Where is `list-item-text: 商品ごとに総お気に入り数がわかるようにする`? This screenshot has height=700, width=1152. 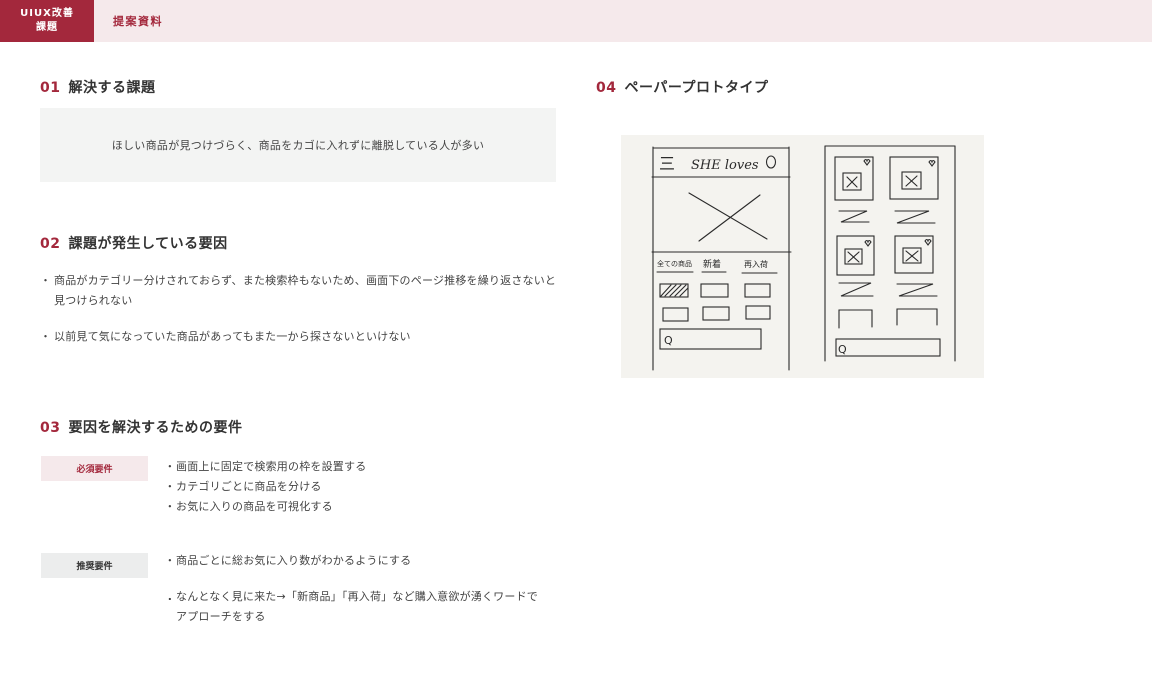
list-item-text: 商品ごとに総お気に入り数がわかるようにする is located at coordinates (294, 560).